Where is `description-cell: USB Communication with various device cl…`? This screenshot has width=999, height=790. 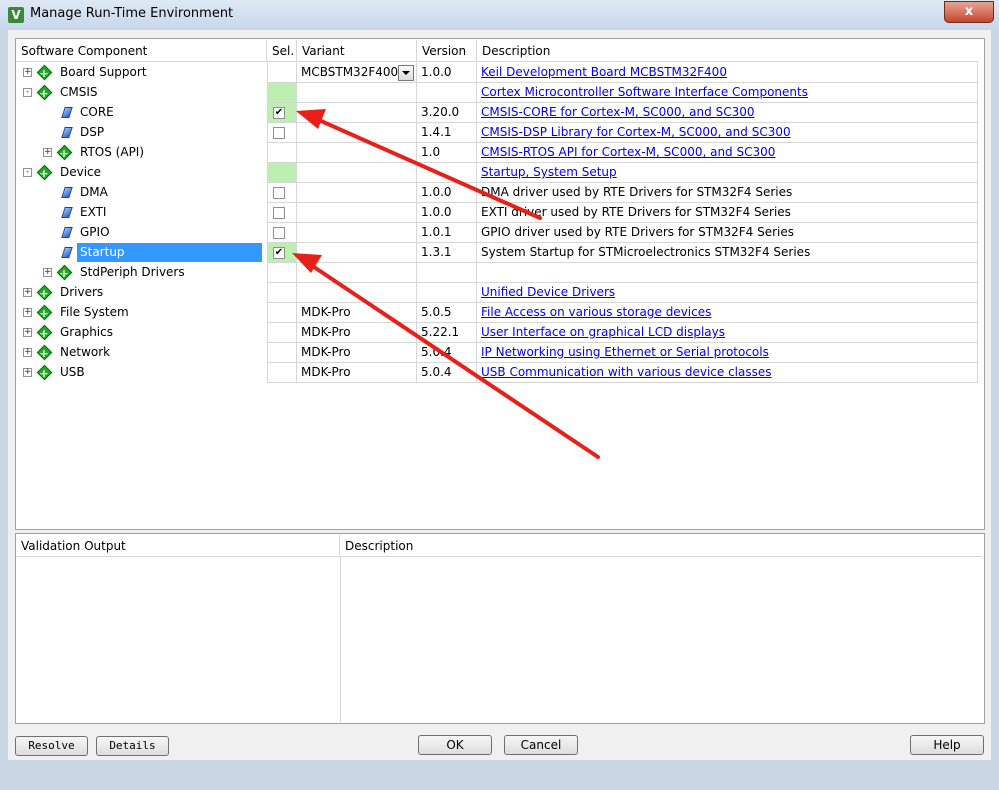 description-cell: USB Communication with various device cl… is located at coordinates (727, 373).